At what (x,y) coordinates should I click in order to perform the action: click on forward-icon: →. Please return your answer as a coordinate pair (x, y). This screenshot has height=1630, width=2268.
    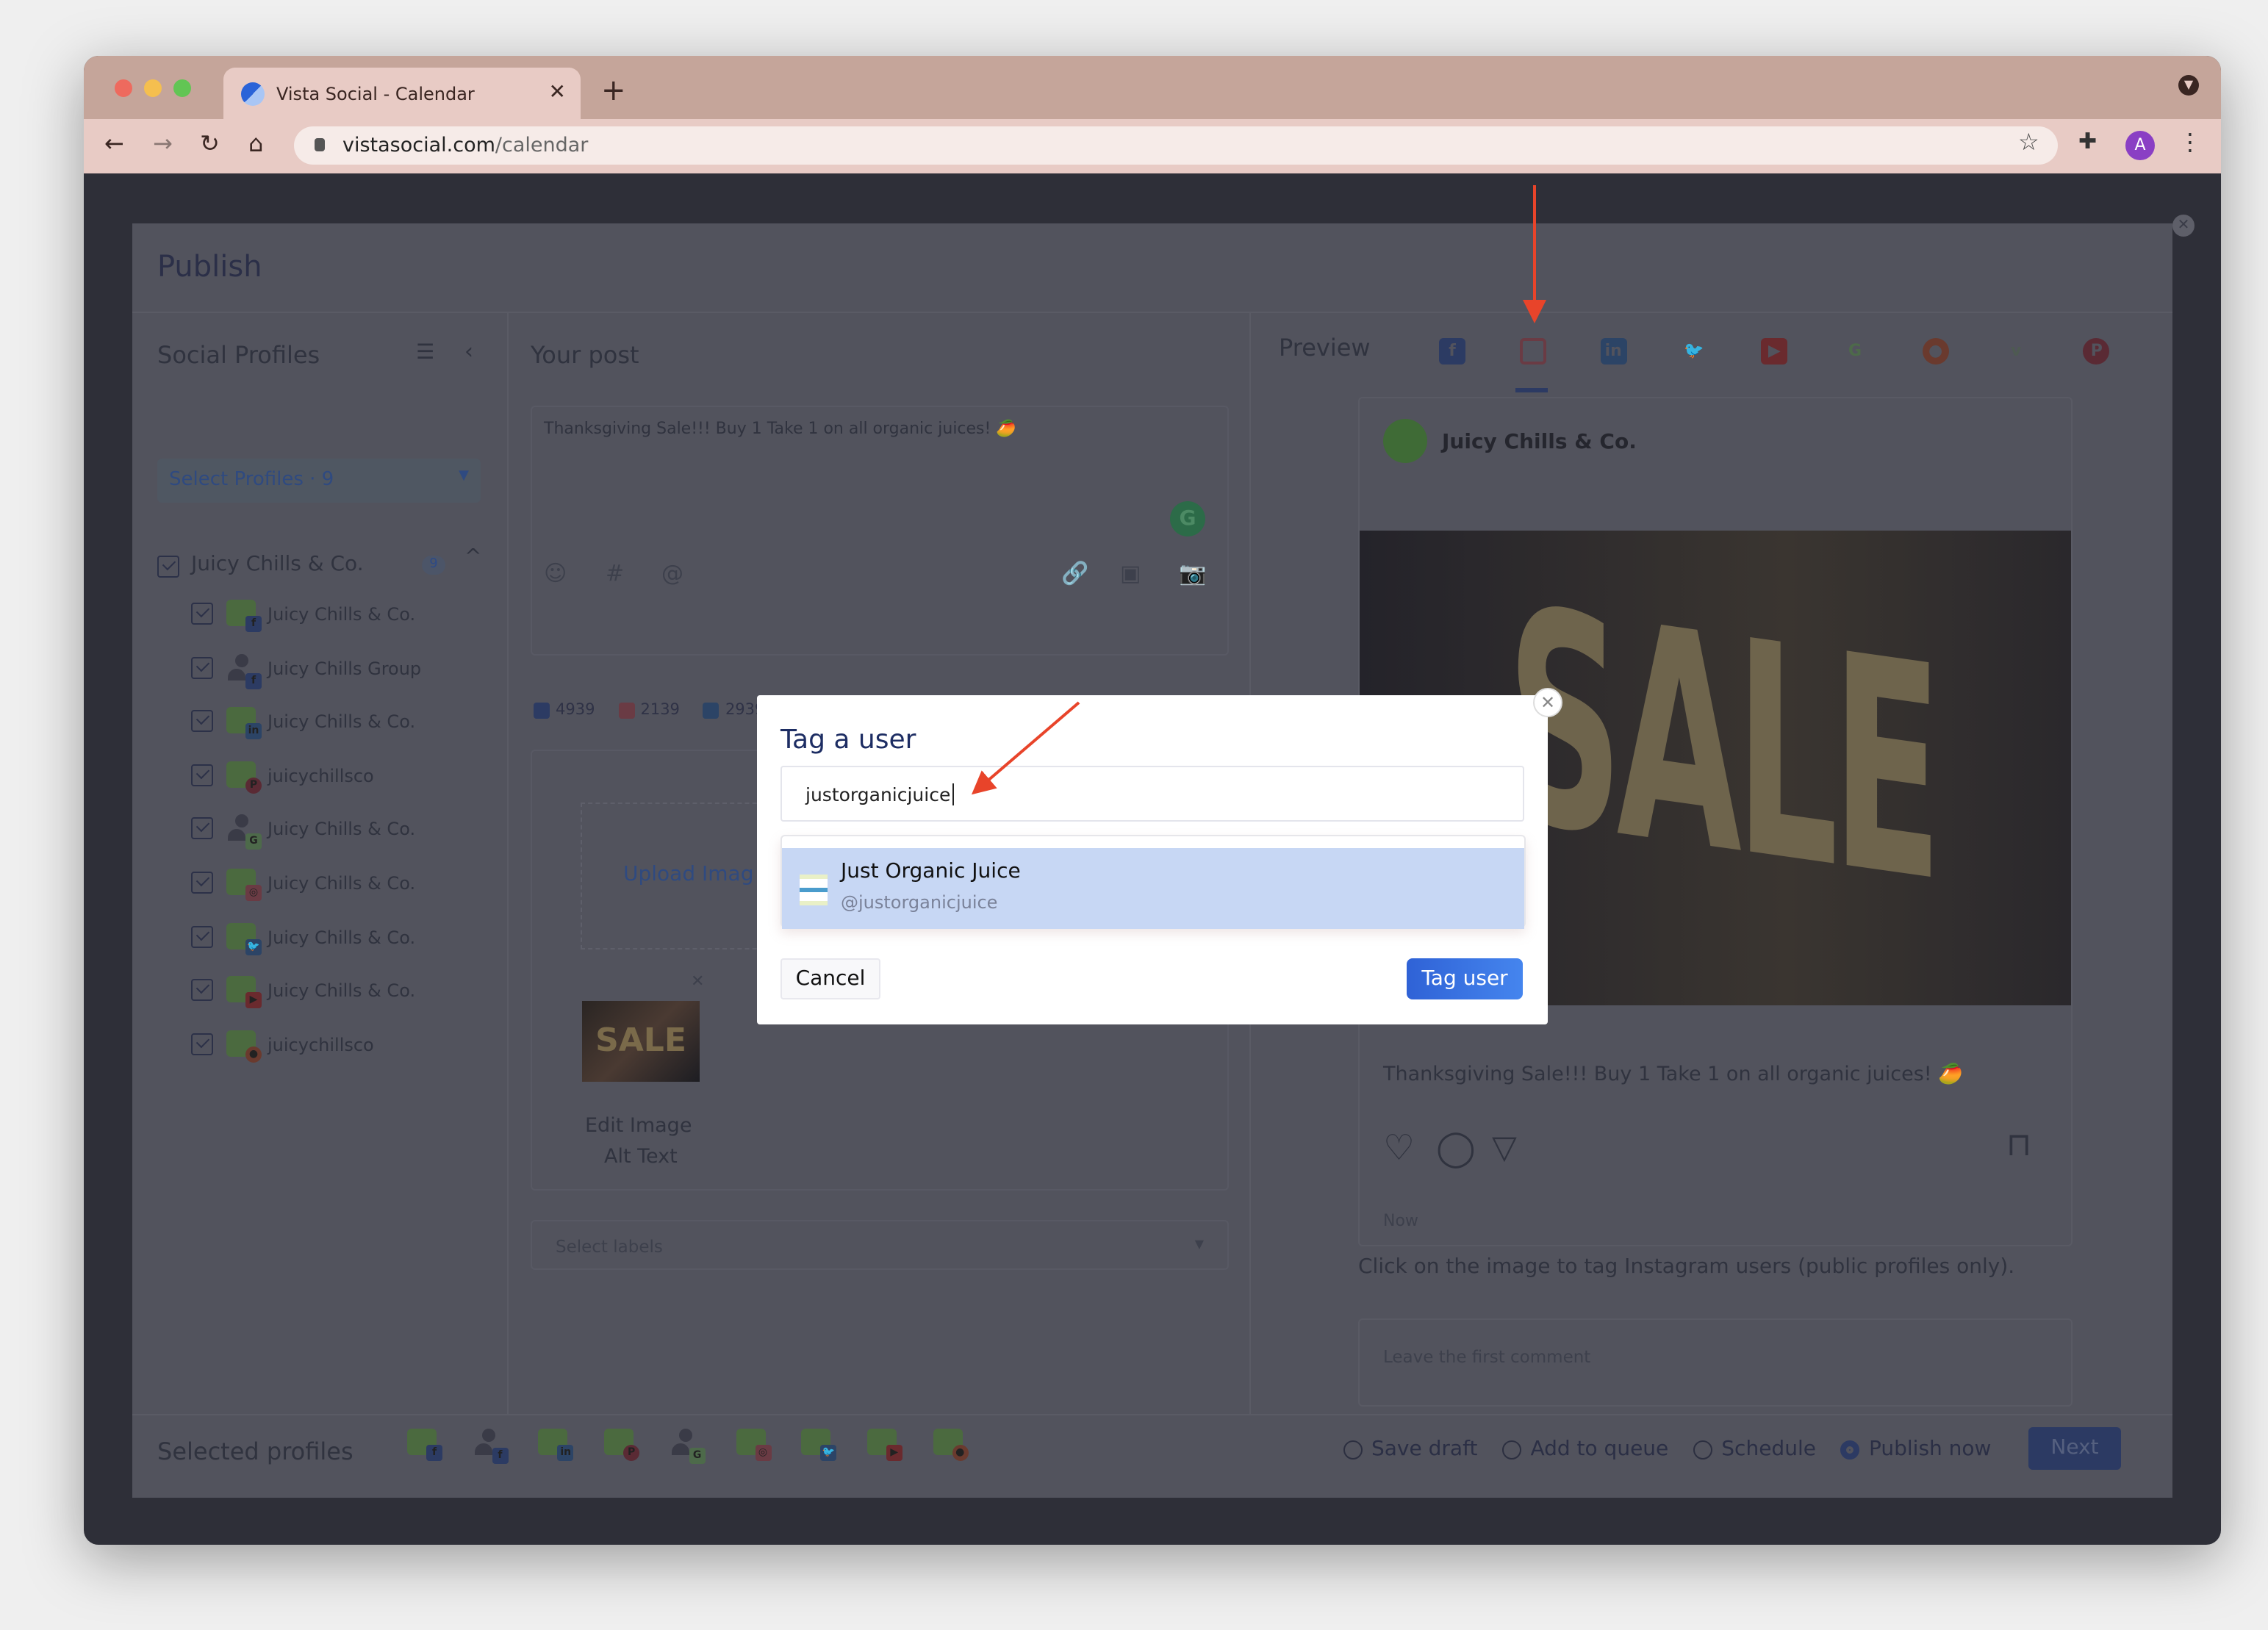
    Looking at the image, I should click on (163, 143).